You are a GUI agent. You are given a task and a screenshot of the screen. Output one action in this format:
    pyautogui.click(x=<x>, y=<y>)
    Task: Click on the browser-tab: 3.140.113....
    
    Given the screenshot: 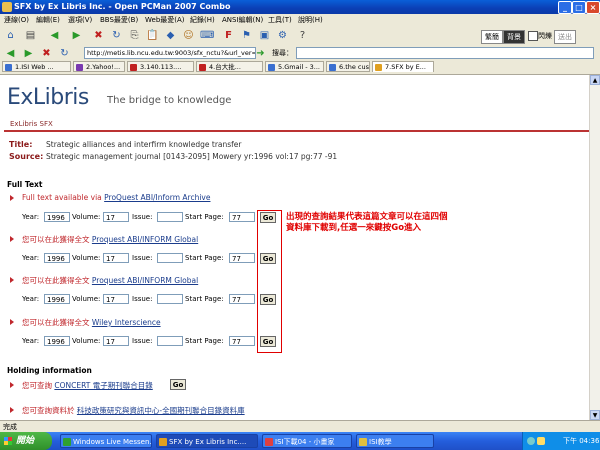 What is the action you would take?
    pyautogui.click(x=160, y=66)
    